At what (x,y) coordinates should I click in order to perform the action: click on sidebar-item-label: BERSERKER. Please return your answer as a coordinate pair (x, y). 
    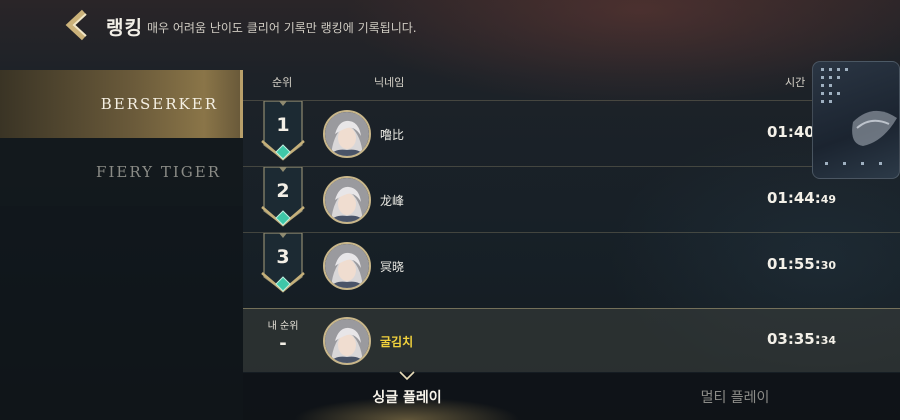
    Looking at the image, I should click on (159, 104).